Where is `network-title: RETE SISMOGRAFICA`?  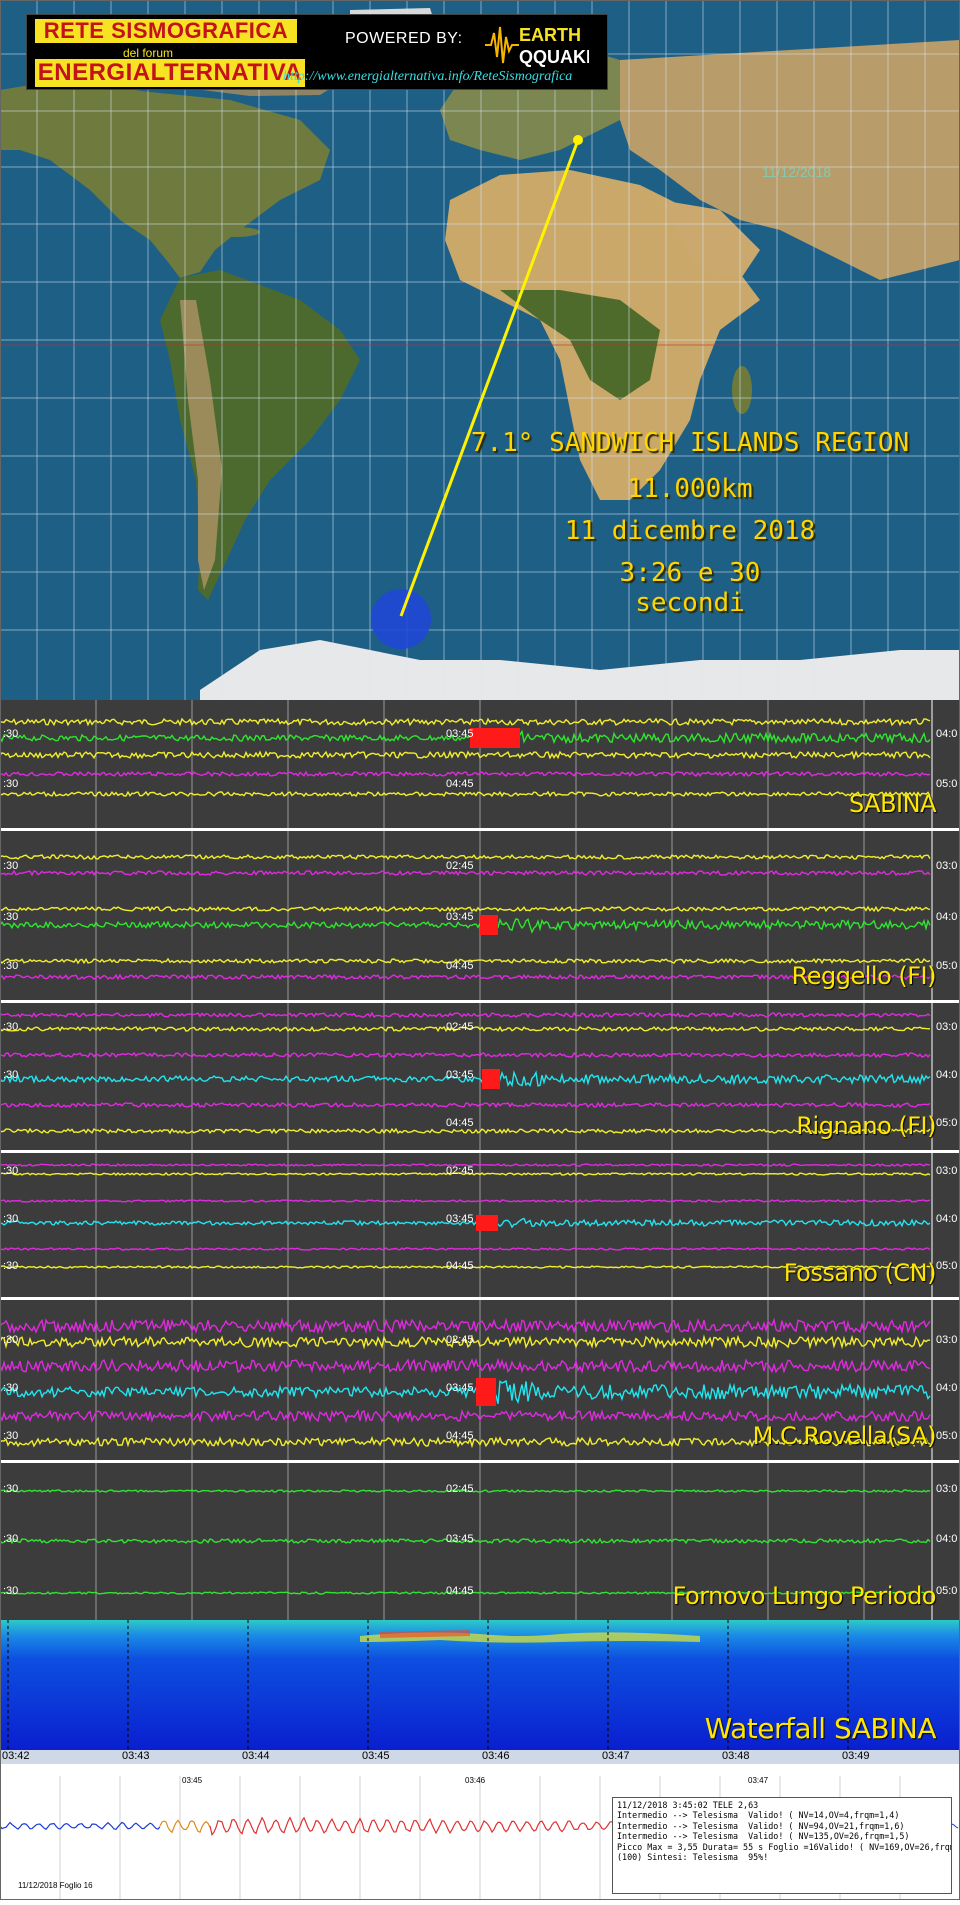 network-title: RETE SISMOGRAFICA is located at coordinates (166, 31).